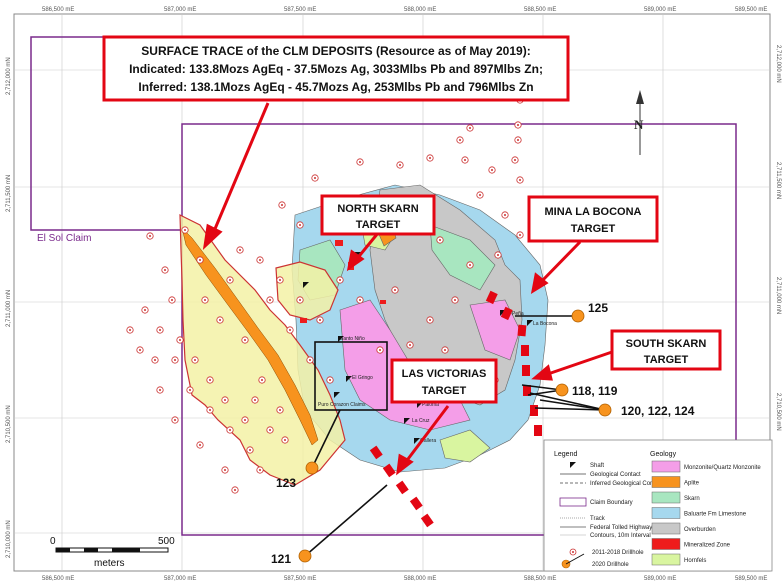 The image size is (783, 586). Describe the element at coordinates (722, 468) in the screenshot. I see `geology-label: Monzonite/Quartz Monzonite` at that location.